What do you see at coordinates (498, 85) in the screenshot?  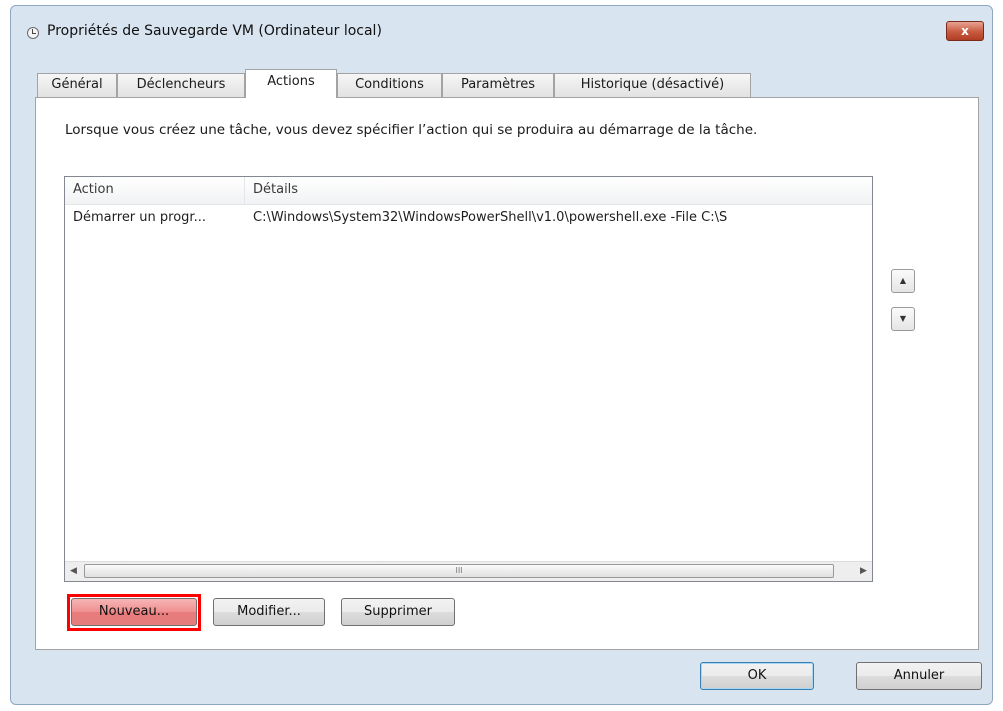 I see `tab-settings: Paramètres` at bounding box center [498, 85].